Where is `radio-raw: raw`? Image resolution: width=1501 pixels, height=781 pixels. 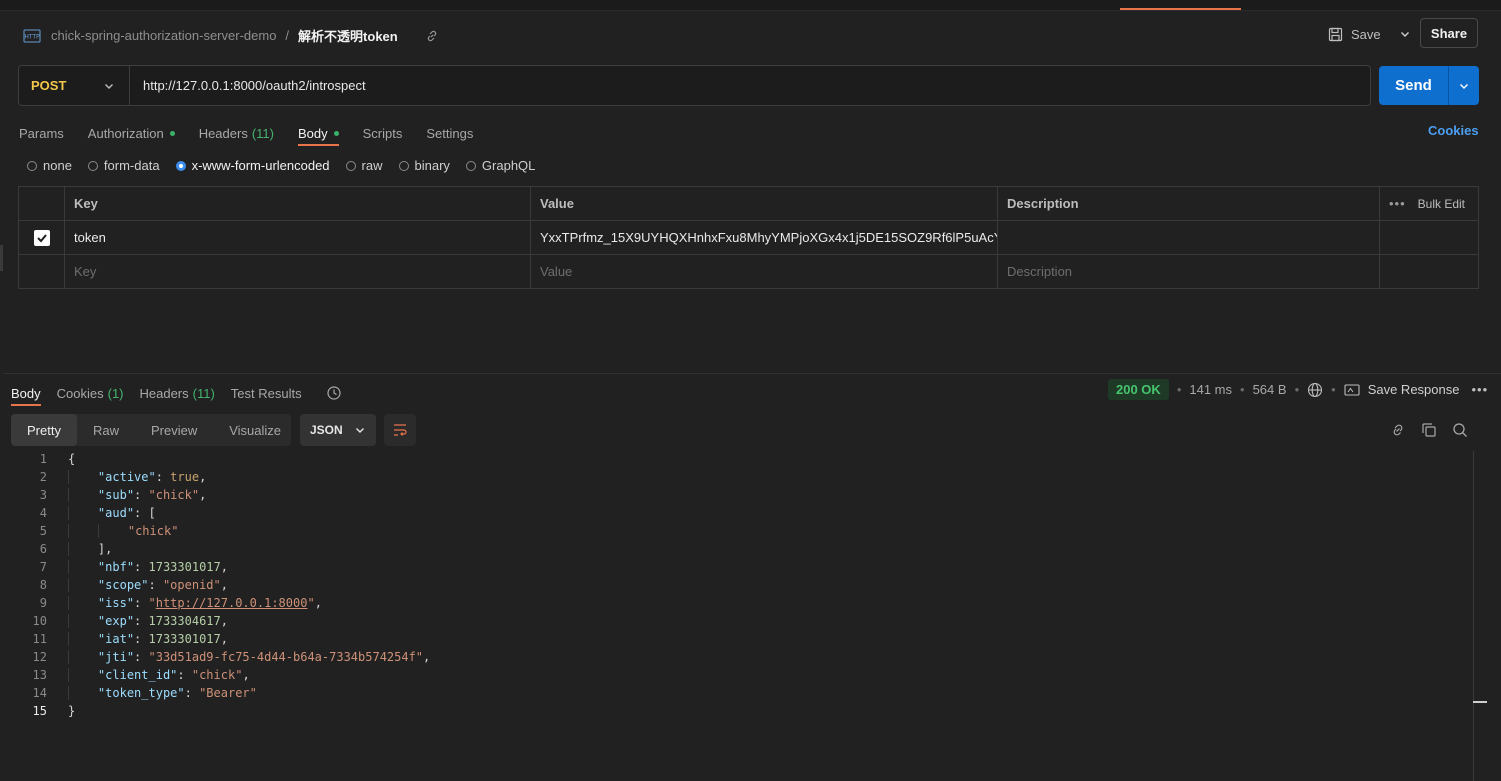 radio-raw: raw is located at coordinates (364, 165).